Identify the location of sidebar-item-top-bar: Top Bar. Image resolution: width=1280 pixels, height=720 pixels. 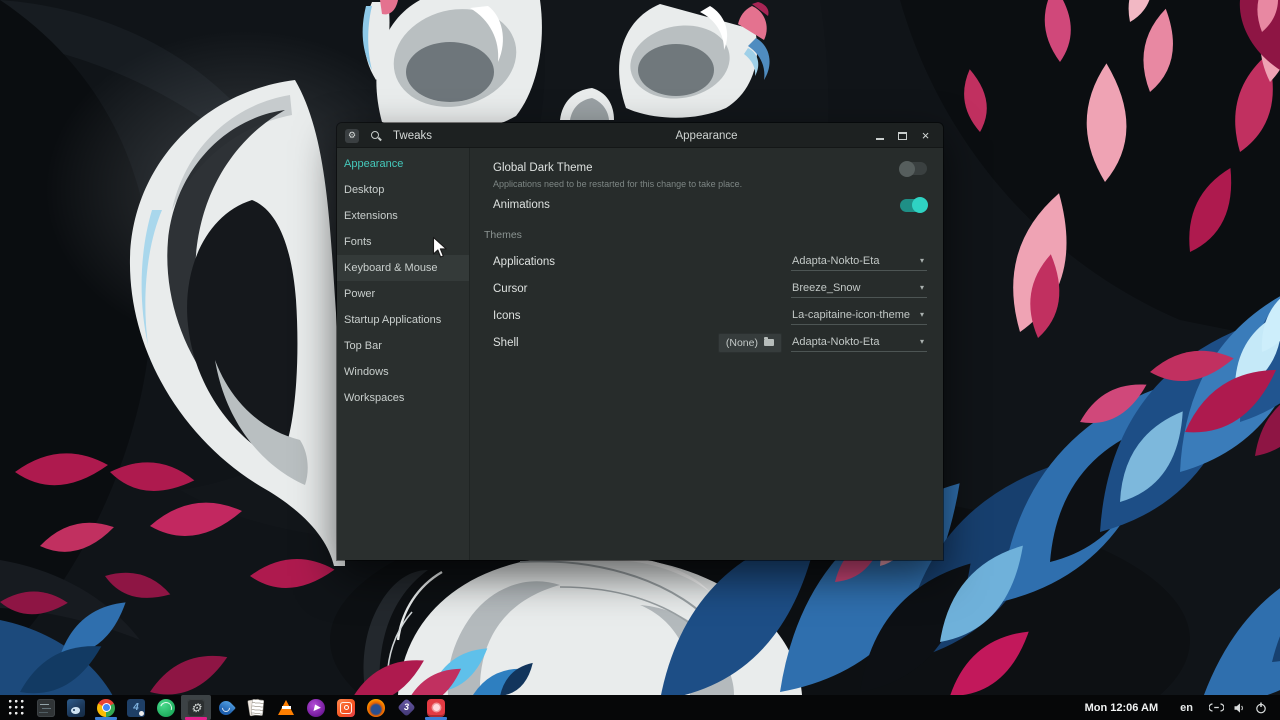
(403, 346).